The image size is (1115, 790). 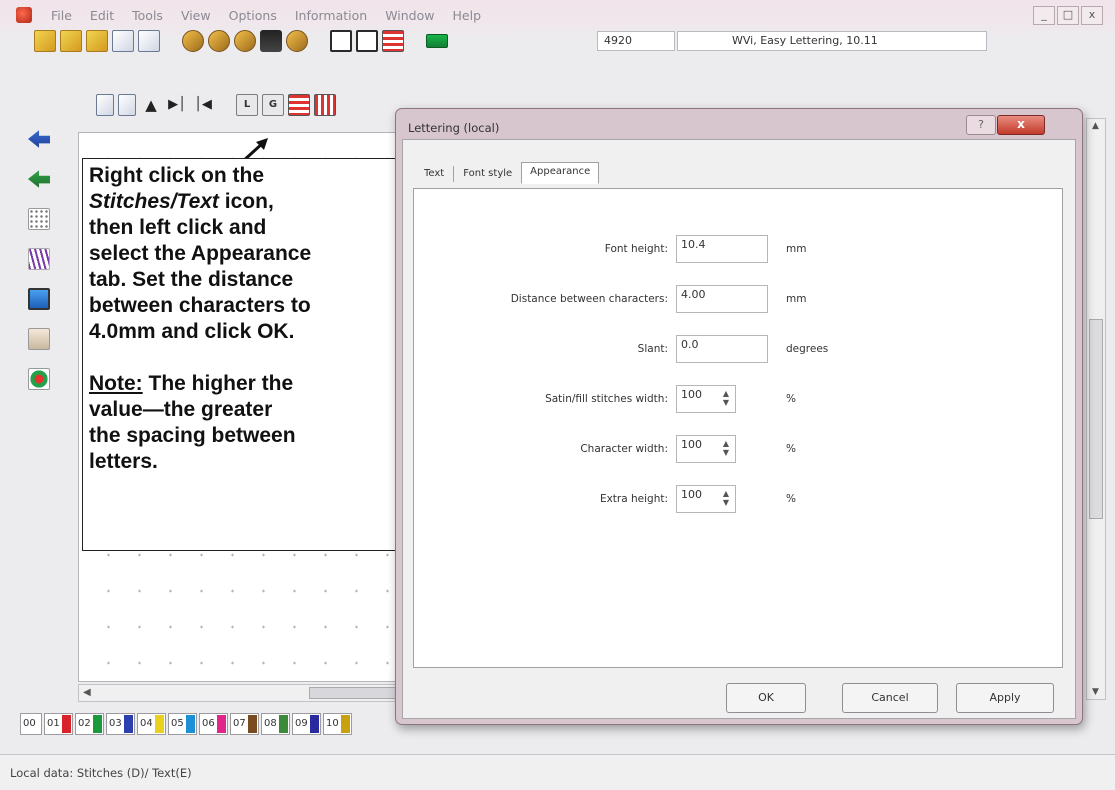 I want to click on satin-fill-icon, so click(x=299, y=105).